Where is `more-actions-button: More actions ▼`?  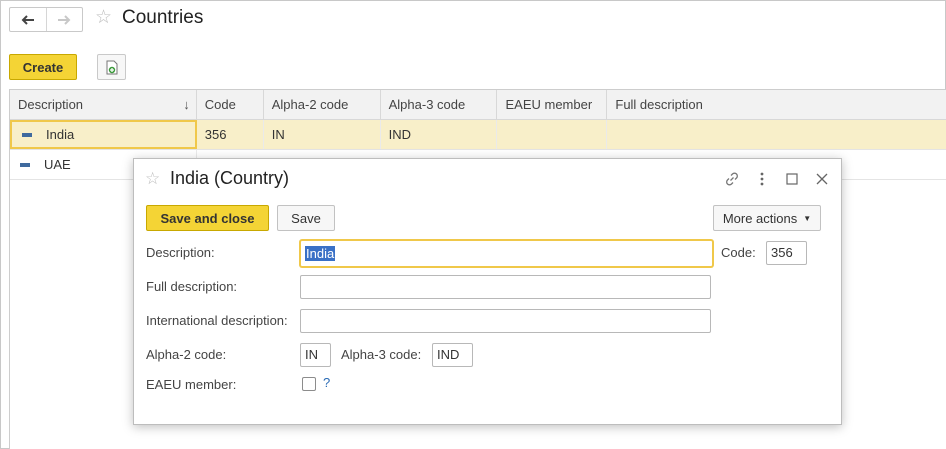
more-actions-button: More actions ▼ is located at coordinates (767, 218).